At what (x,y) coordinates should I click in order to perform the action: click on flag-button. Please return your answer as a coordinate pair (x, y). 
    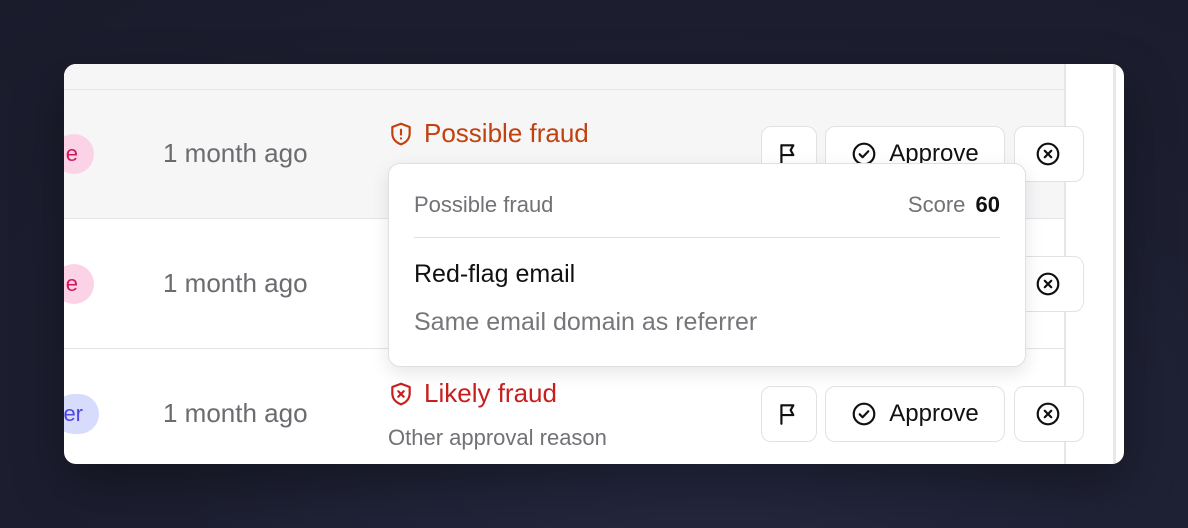
    Looking at the image, I should click on (789, 414).